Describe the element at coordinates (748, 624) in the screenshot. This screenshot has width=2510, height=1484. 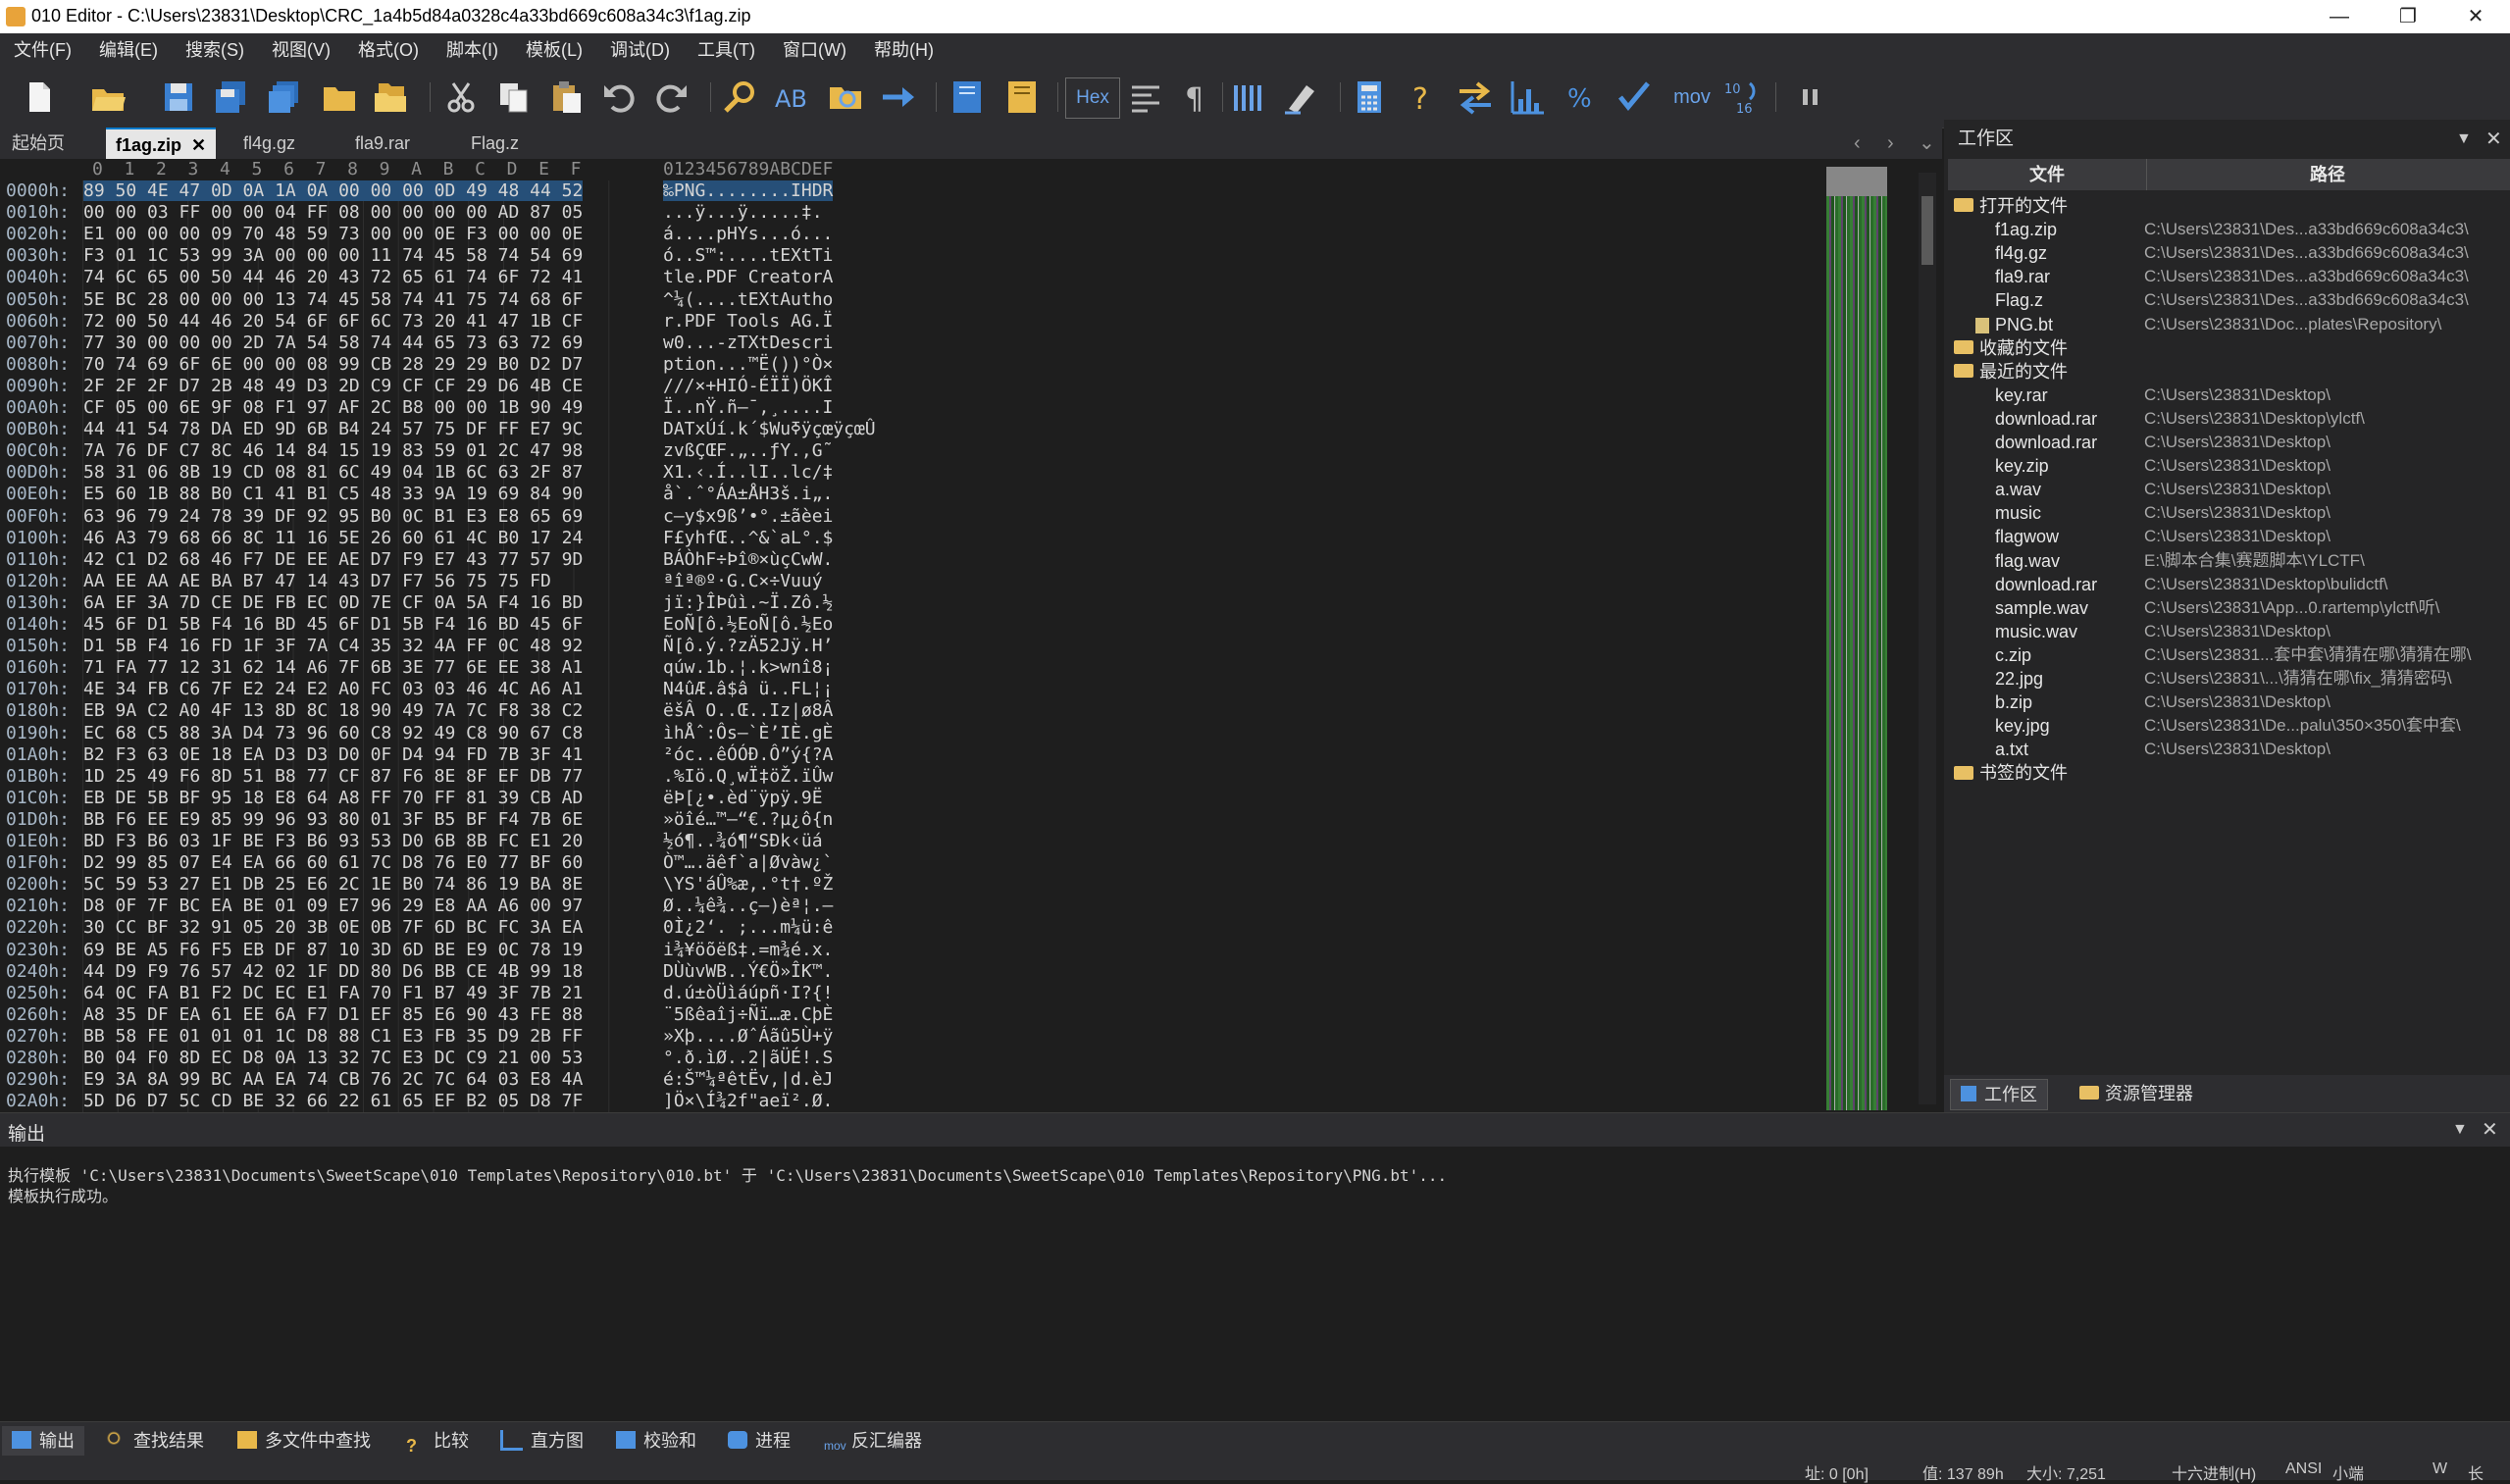
I see `hex-ascii: EoÑ[ô.½EoÑ[ô.½Eo` at that location.